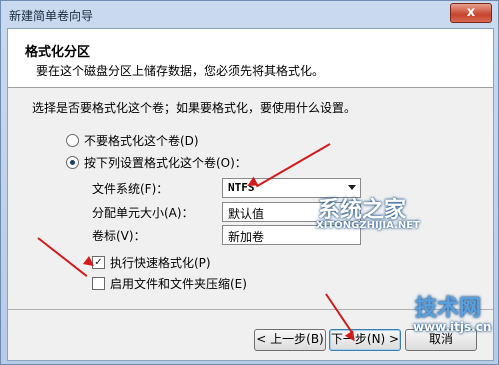  What do you see at coordinates (246, 214) in the screenshot?
I see `allocation-value: 默认值` at bounding box center [246, 214].